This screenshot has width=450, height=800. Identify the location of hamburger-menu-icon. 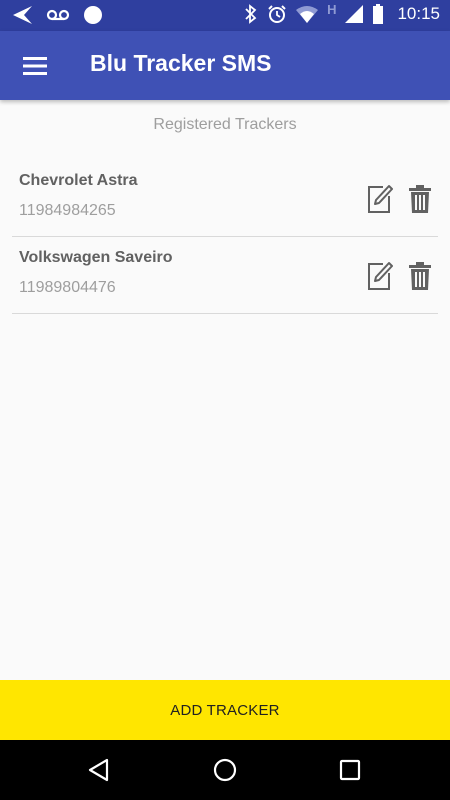
(35, 66).